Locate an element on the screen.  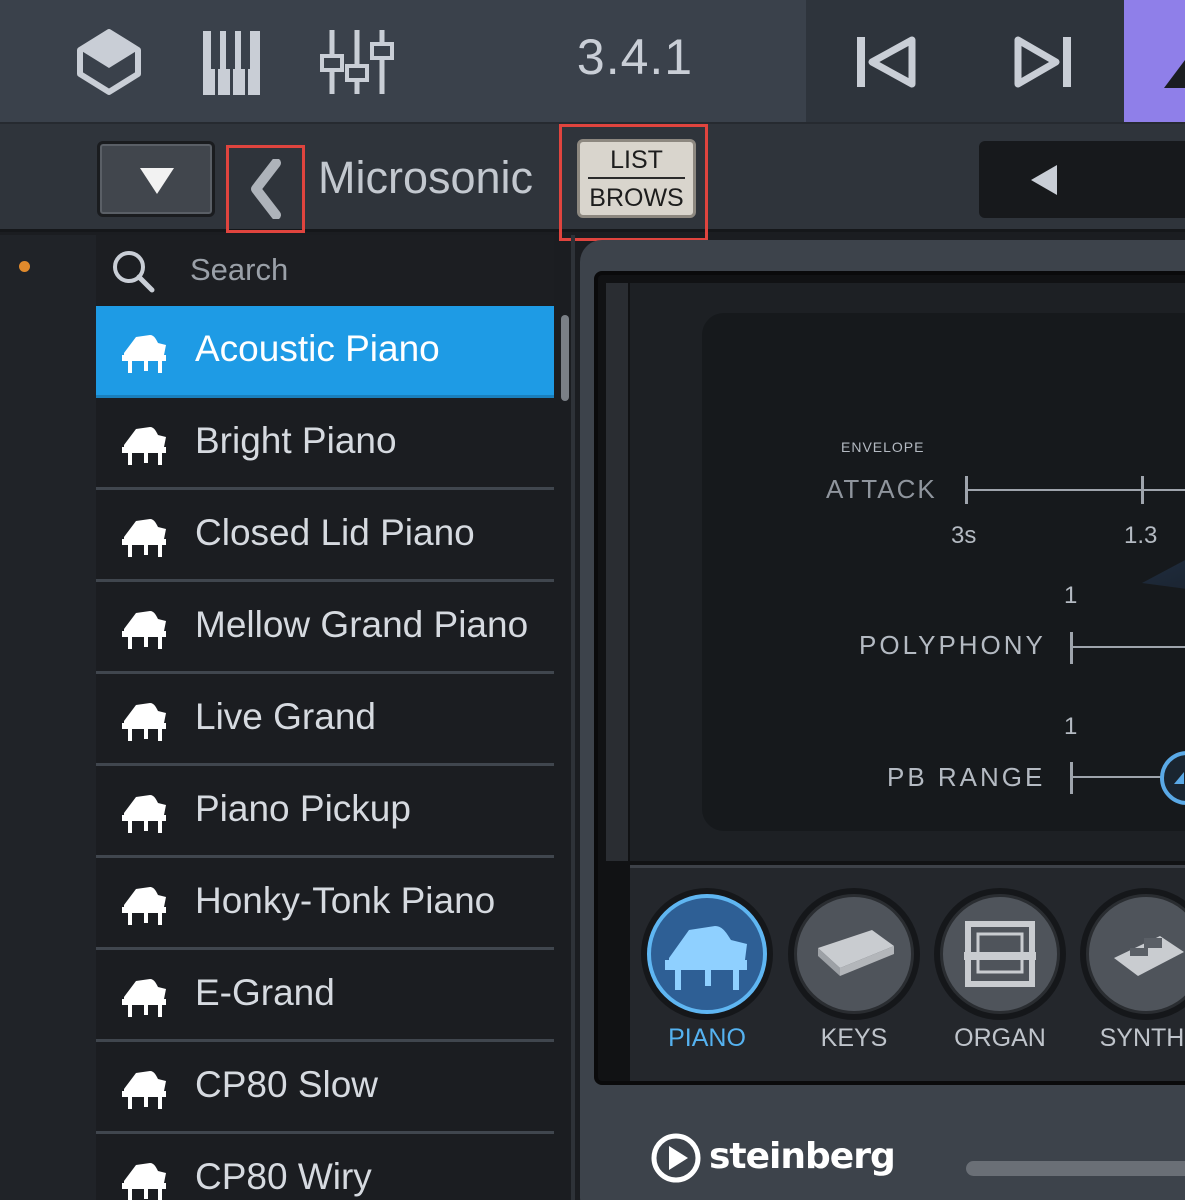
preset-item-honky-tonk-piano: Honky-Tonk Piano is located at coordinates (325, 904).